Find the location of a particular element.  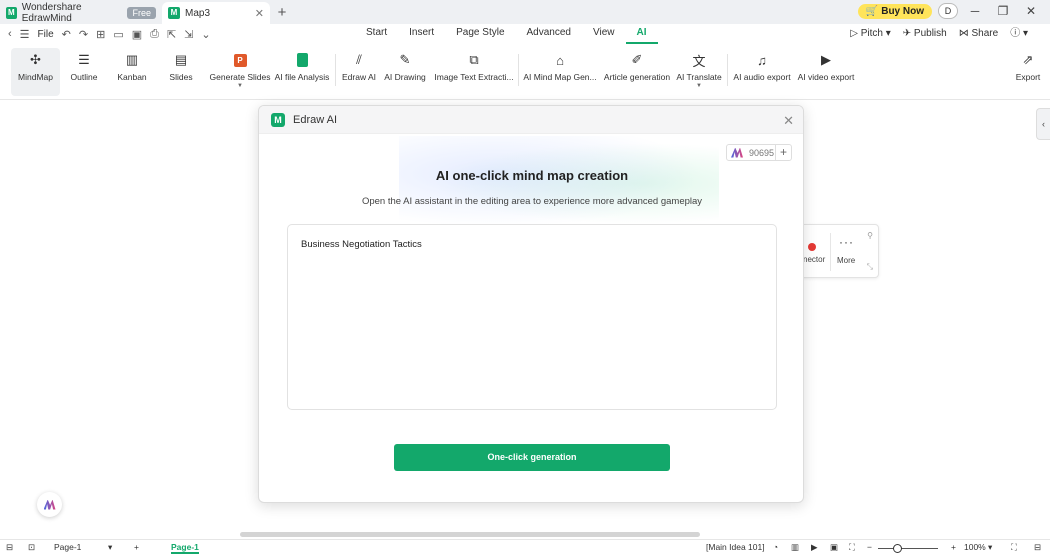

edraw-ai-label: Edraw AI is located at coordinates (359, 77).